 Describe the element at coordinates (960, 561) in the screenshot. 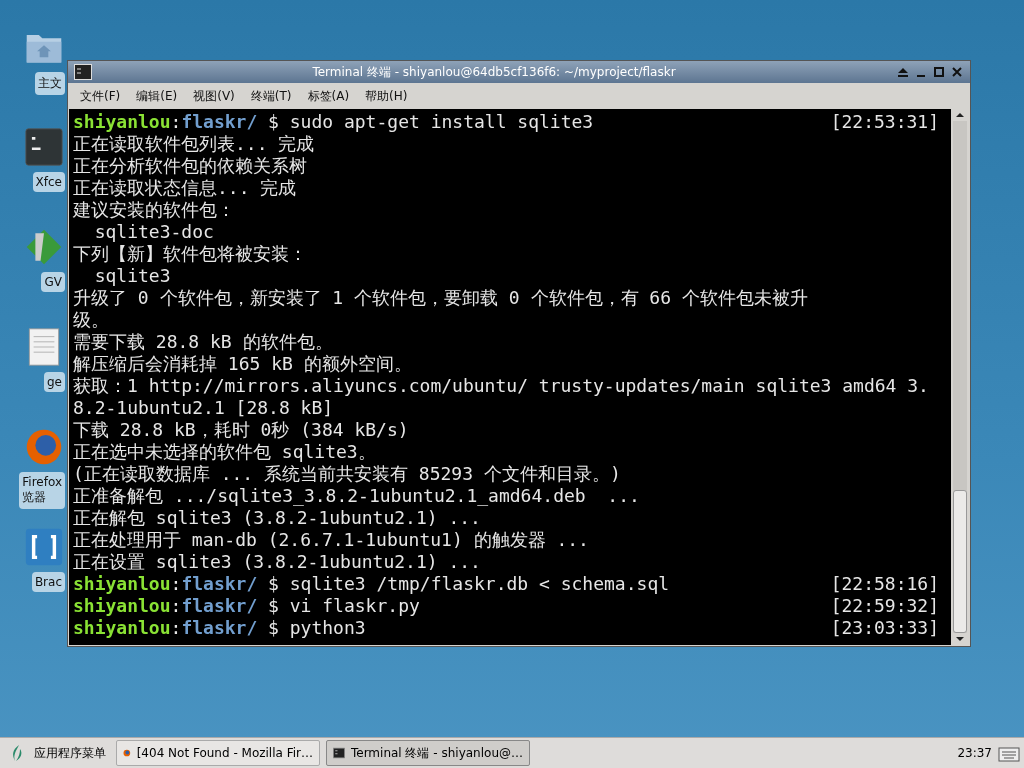

I see `scrollbar-thumb` at that location.